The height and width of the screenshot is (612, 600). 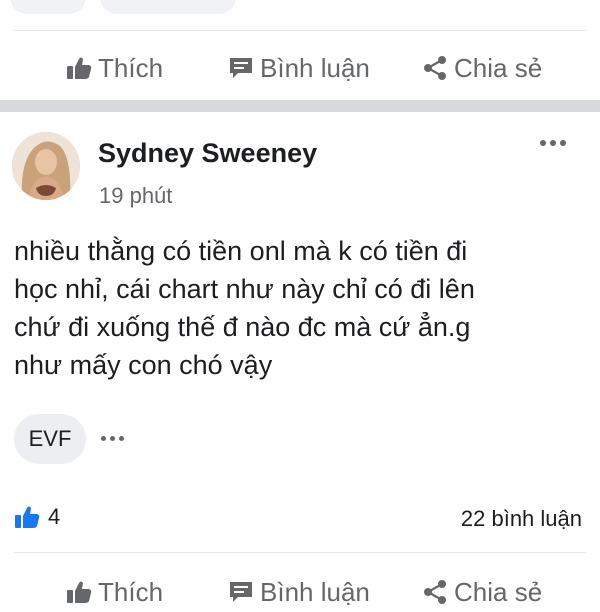 What do you see at coordinates (207, 153) in the screenshot?
I see `post-author: Sydney Sweeney` at bounding box center [207, 153].